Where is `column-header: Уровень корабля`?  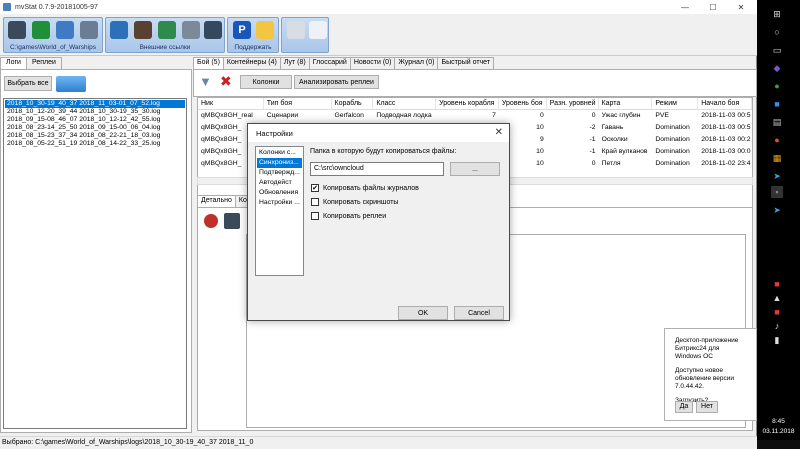 column-header: Уровень корабля is located at coordinates (467, 103).